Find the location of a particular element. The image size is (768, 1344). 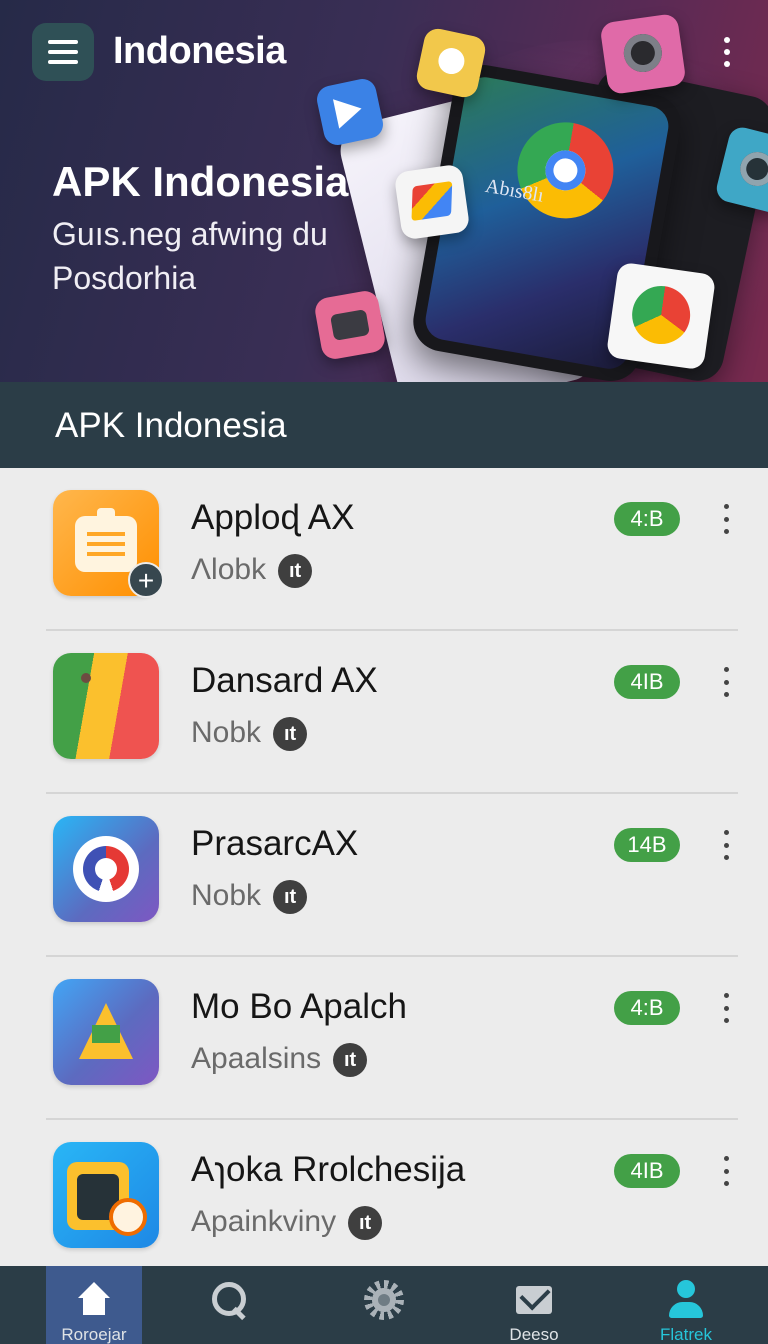

app-name: Apploɖ AX is located at coordinates (273, 517).